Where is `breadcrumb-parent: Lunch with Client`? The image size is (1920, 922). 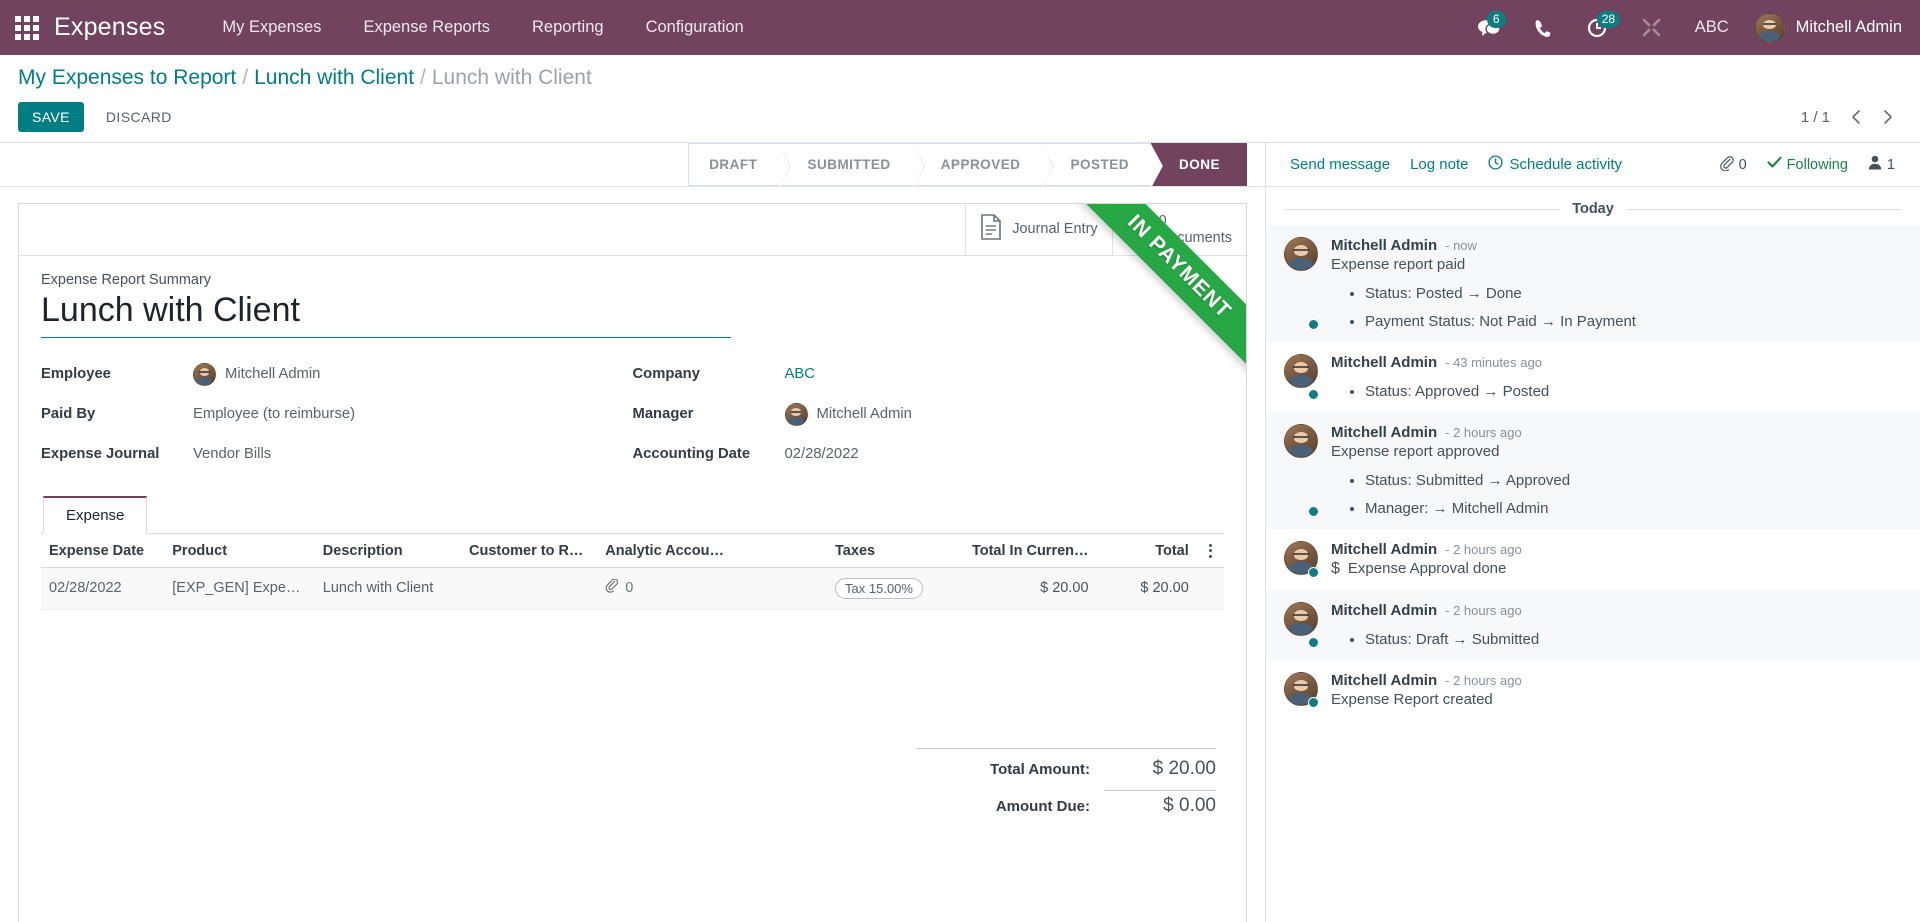 breadcrumb-parent: Lunch with Client is located at coordinates (334, 78).